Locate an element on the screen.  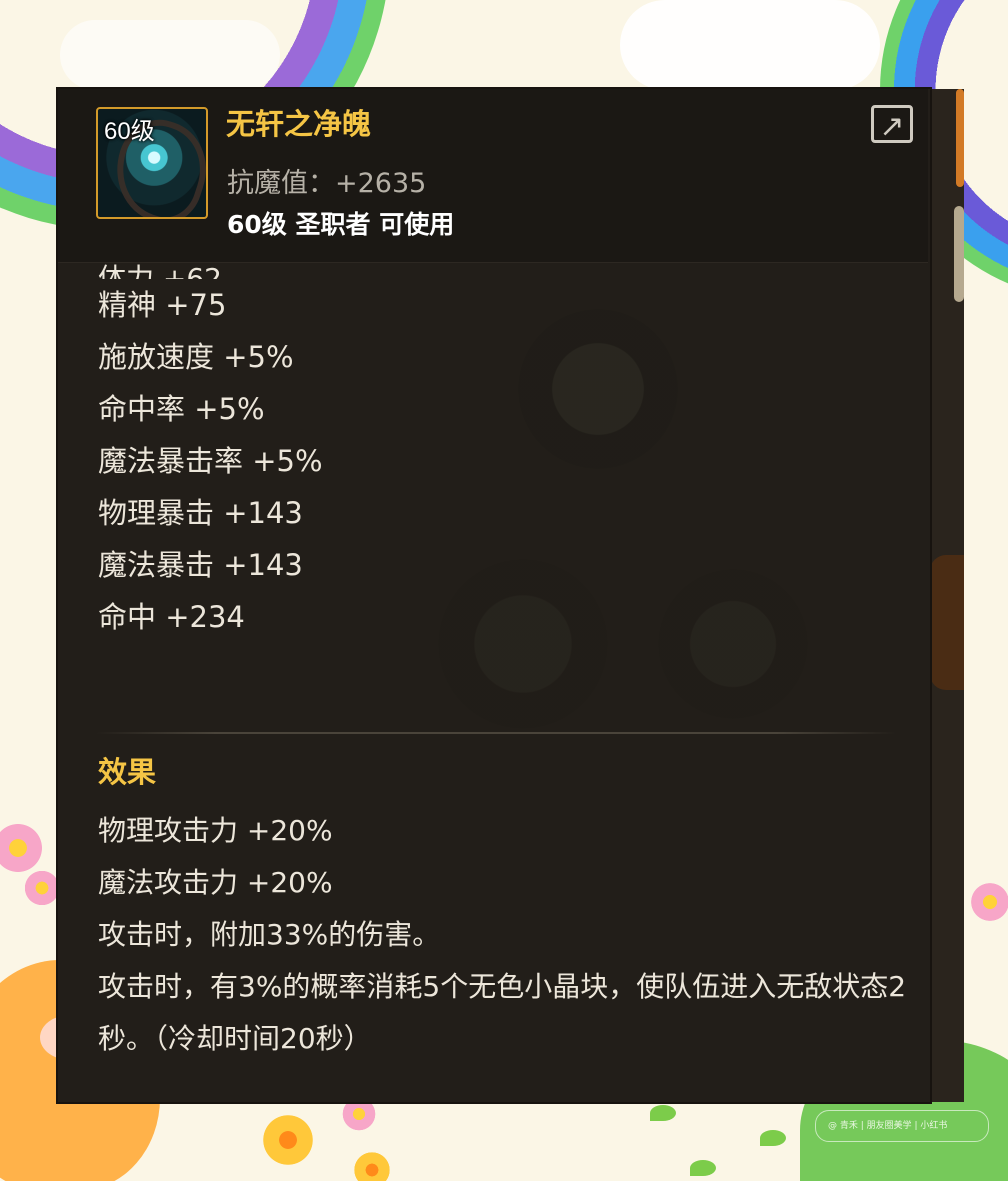
usage-requirement: 60级 圣职者 可使用 is located at coordinates (341, 224).